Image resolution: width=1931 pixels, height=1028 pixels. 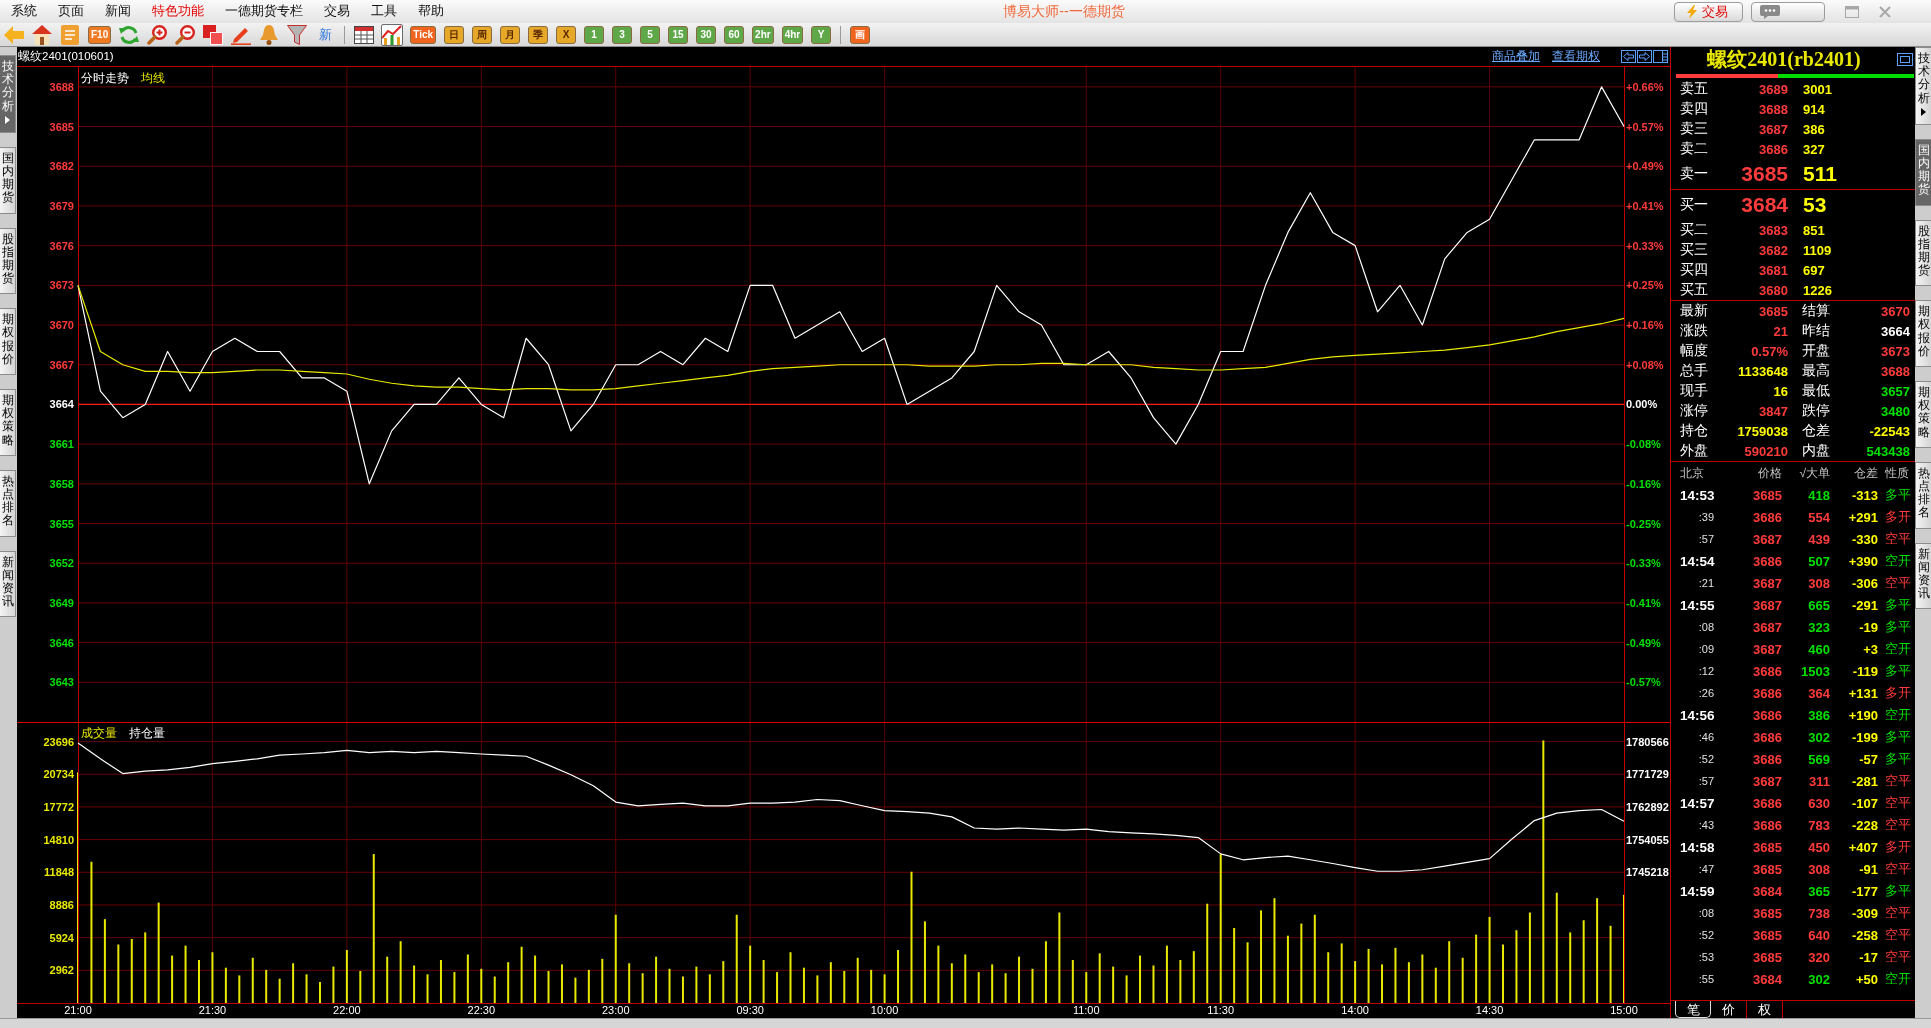 What do you see at coordinates (1698, 715) in the screenshot?
I see `tick-time: 14:56` at bounding box center [1698, 715].